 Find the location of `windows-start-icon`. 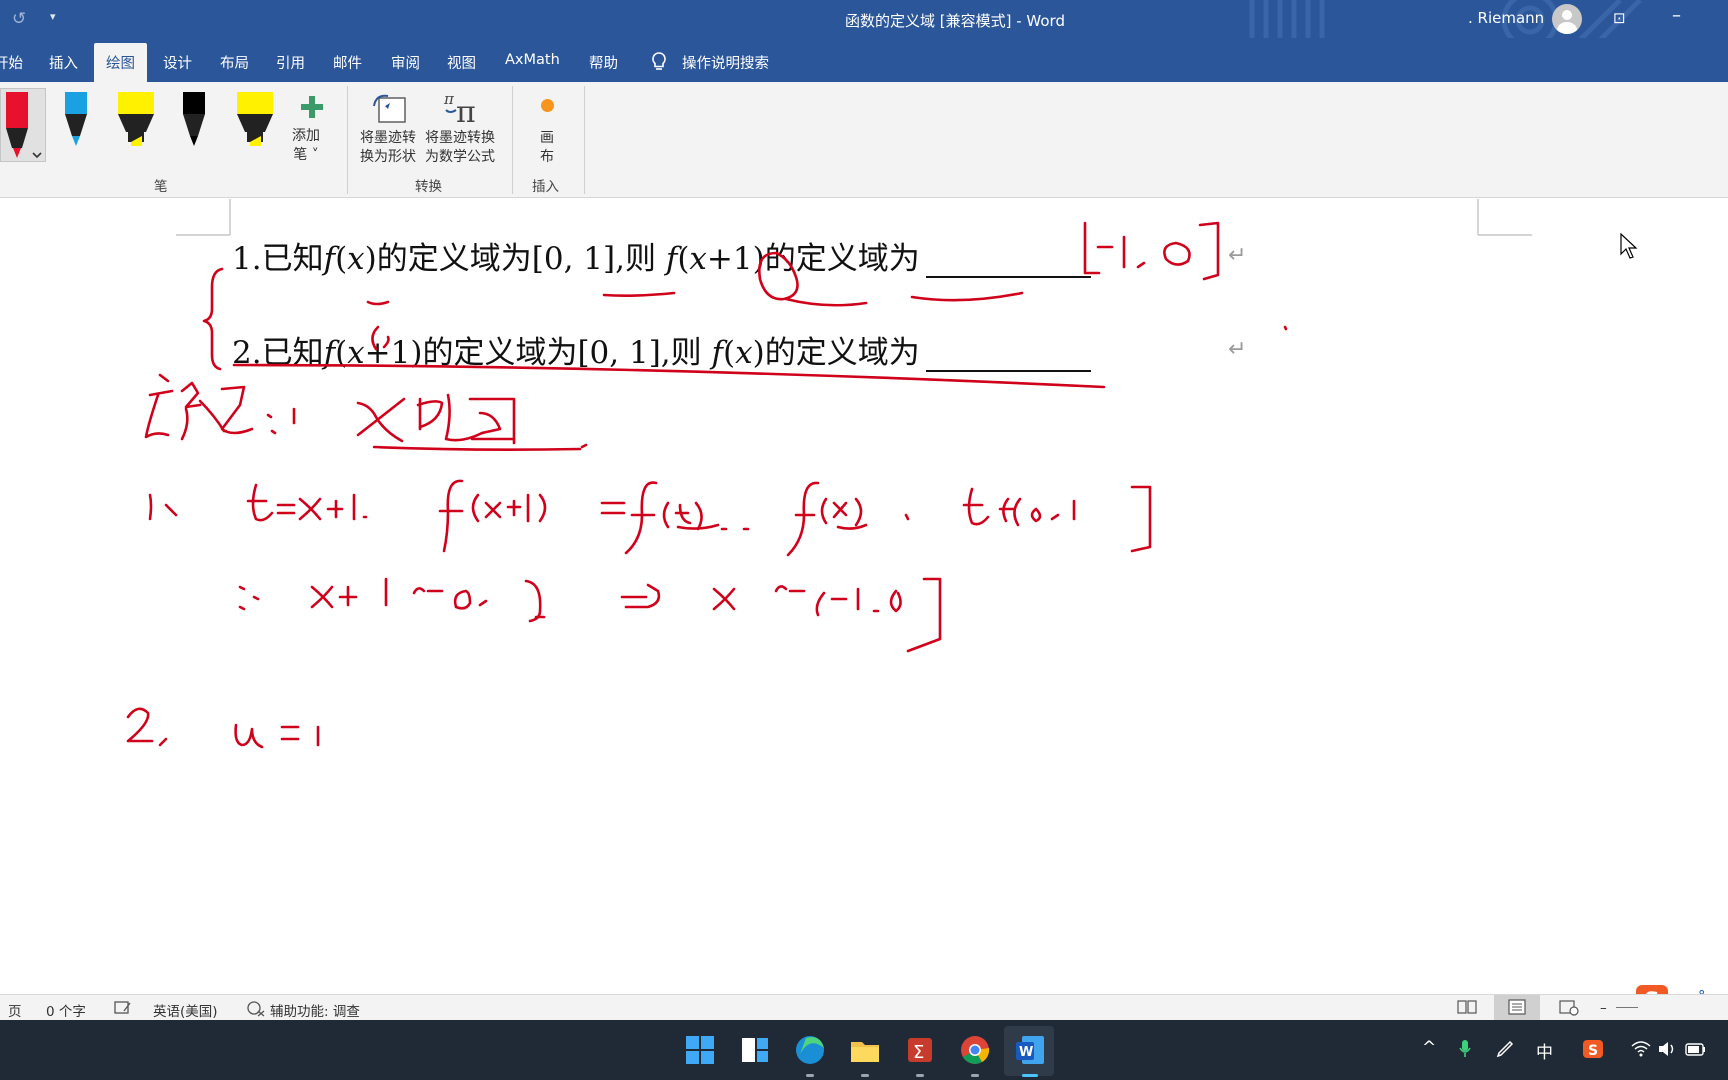

windows-start-icon is located at coordinates (700, 1050).